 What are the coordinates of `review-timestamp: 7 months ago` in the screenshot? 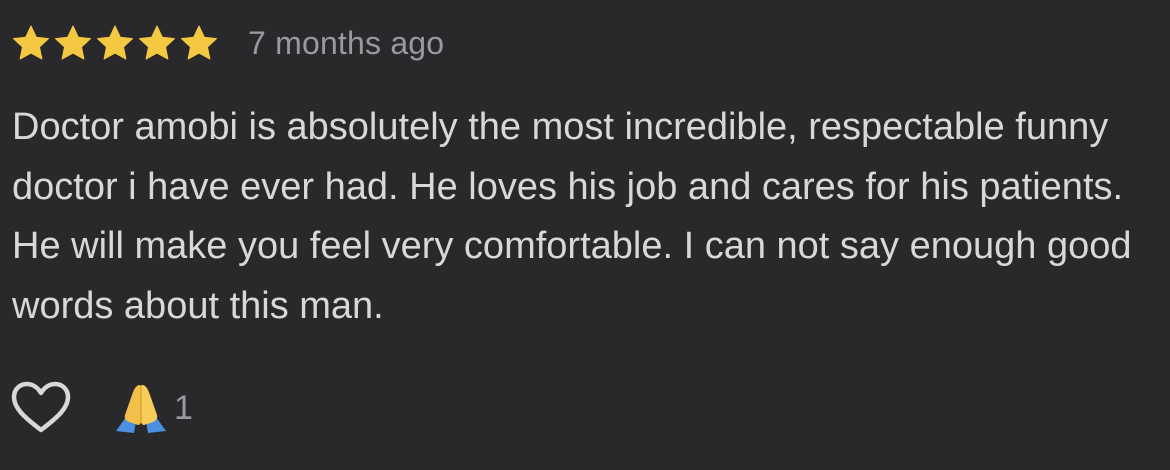 It's located at (346, 42).